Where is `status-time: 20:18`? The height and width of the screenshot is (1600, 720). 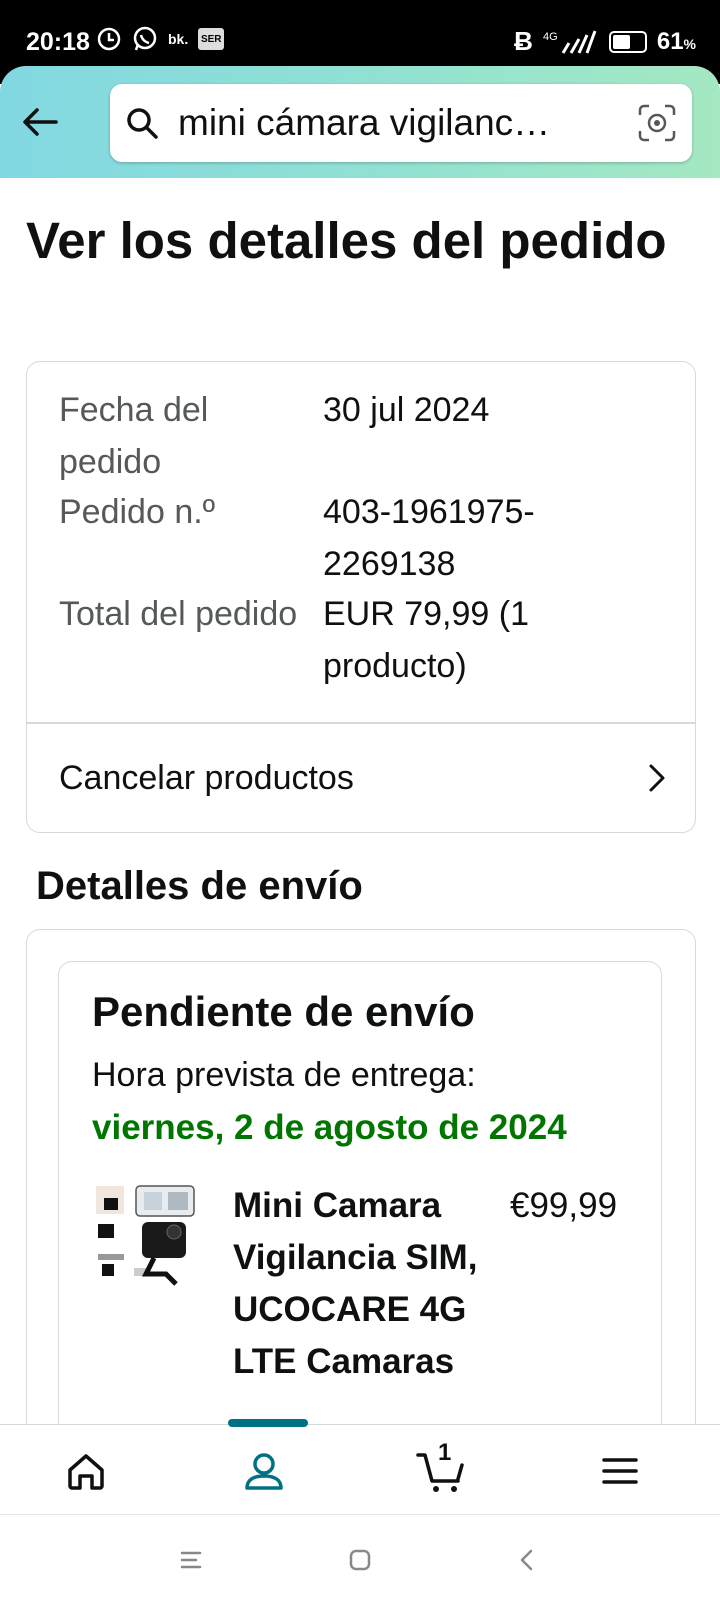 status-time: 20:18 is located at coordinates (58, 42).